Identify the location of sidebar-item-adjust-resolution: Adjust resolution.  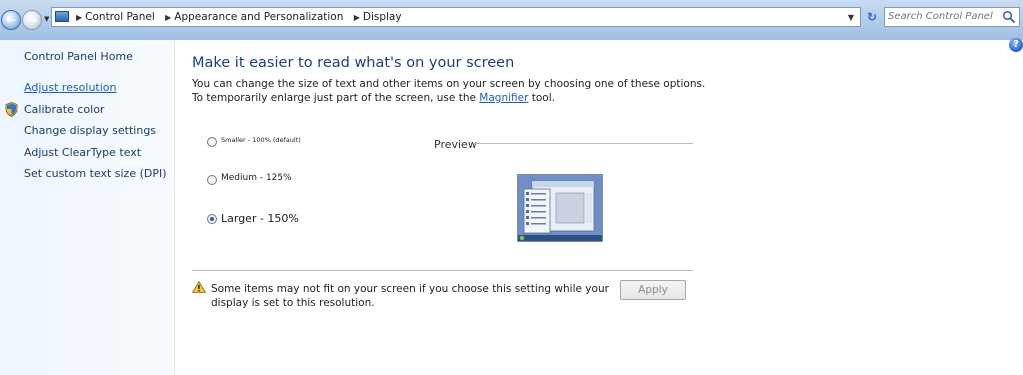
(70, 87).